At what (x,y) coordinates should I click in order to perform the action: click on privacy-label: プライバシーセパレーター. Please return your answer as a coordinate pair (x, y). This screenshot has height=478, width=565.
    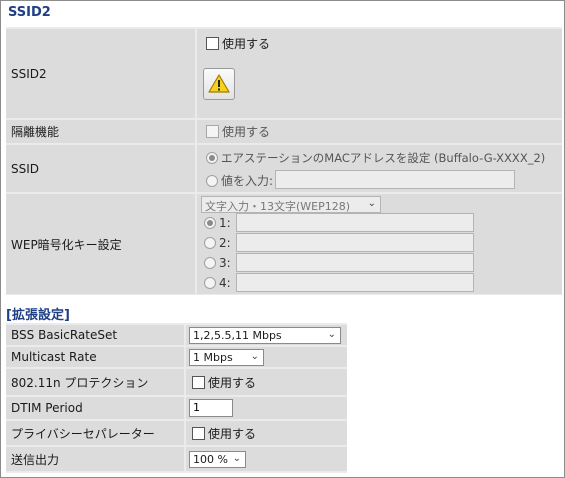
    Looking at the image, I should click on (83, 433).